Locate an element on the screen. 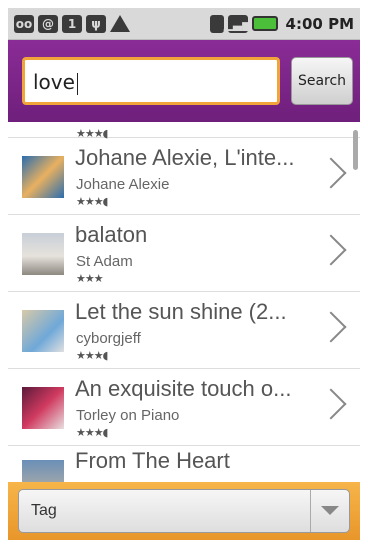 This screenshot has height=548, width=368. search-input: love is located at coordinates (151, 81).